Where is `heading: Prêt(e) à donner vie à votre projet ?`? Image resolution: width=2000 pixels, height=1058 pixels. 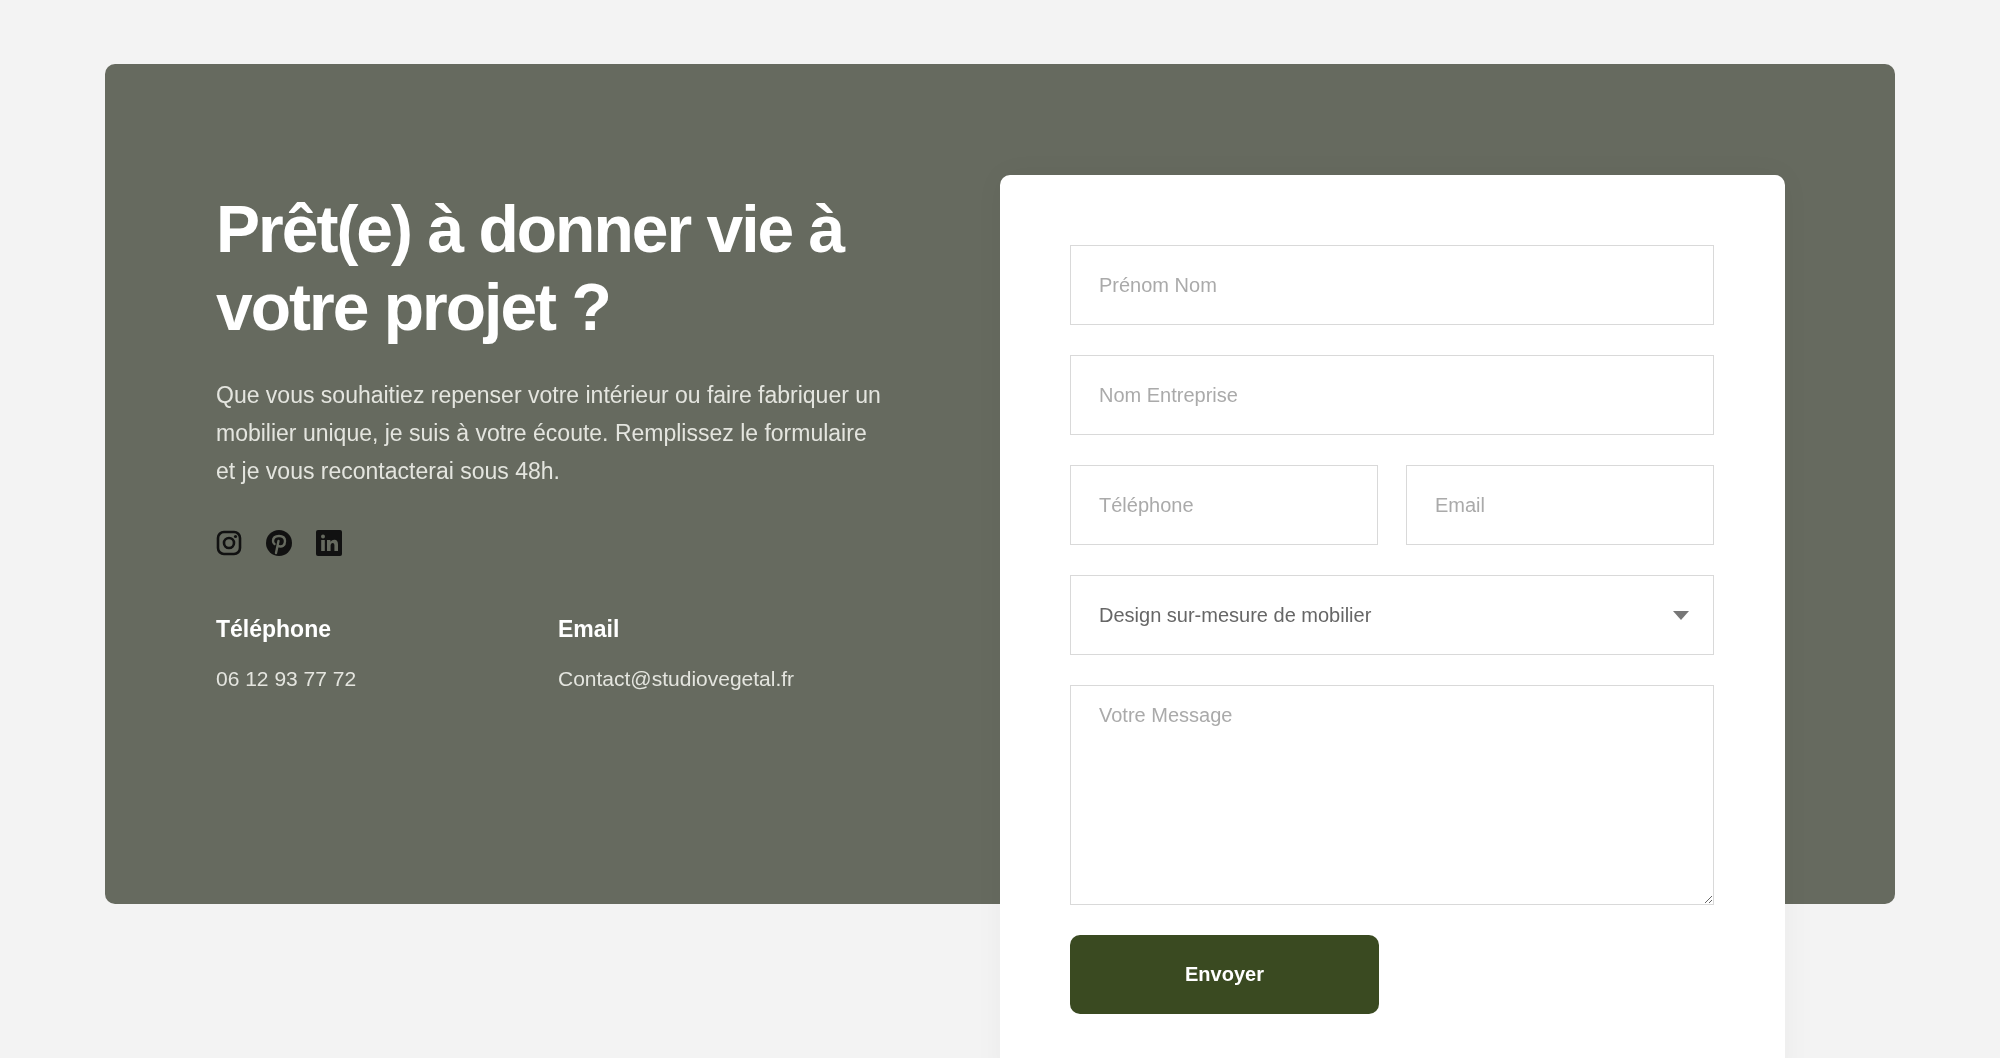 heading: Prêt(e) à donner vie à votre projet ? is located at coordinates (531, 268).